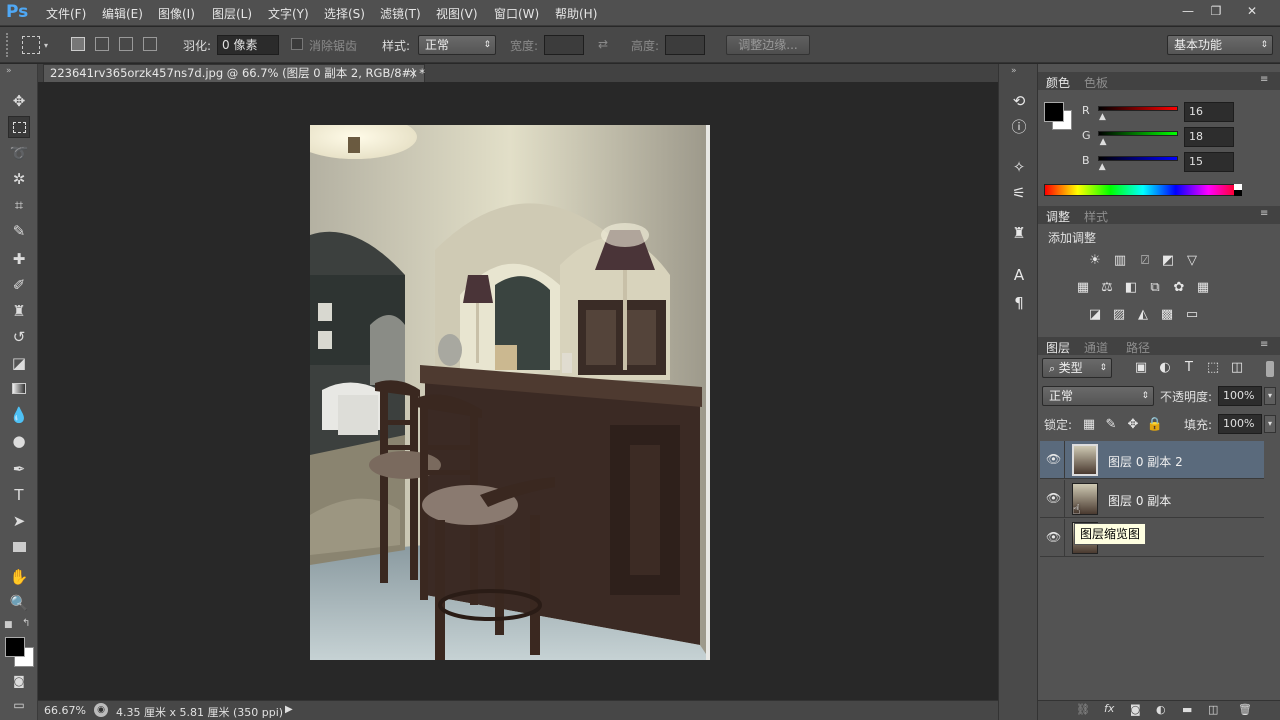  Describe the element at coordinates (1103, 142) in the screenshot. I see `green-slider-thumb: ▲` at that location.